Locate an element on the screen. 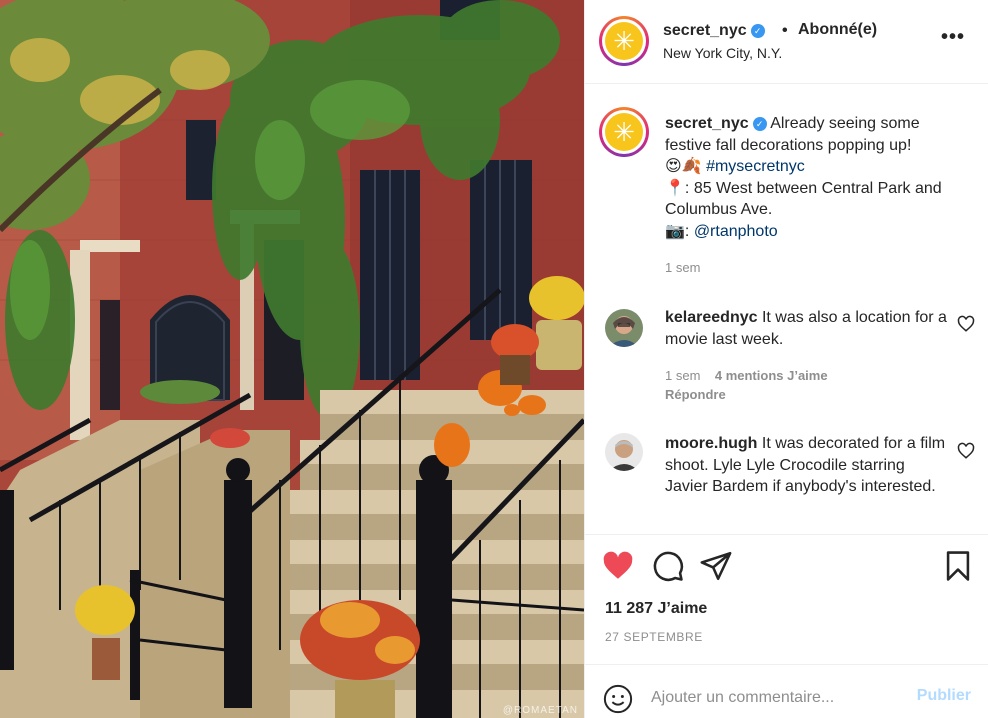 This screenshot has width=988, height=718. emoji-smiley-icon is located at coordinates (618, 699).